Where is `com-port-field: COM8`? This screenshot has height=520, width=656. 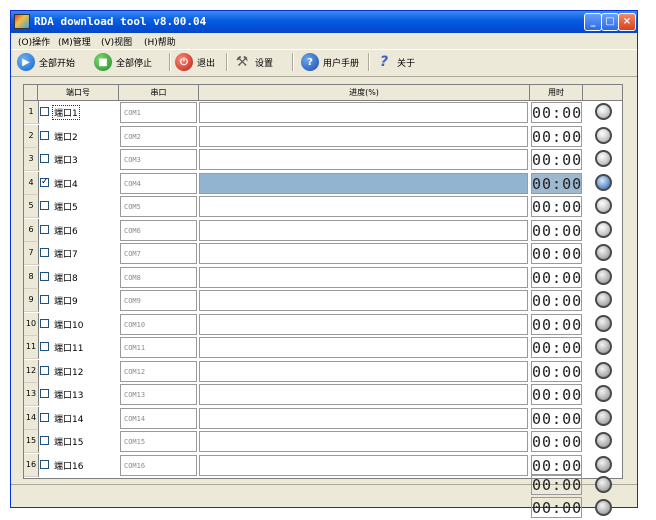 com-port-field: COM8 is located at coordinates (158, 277).